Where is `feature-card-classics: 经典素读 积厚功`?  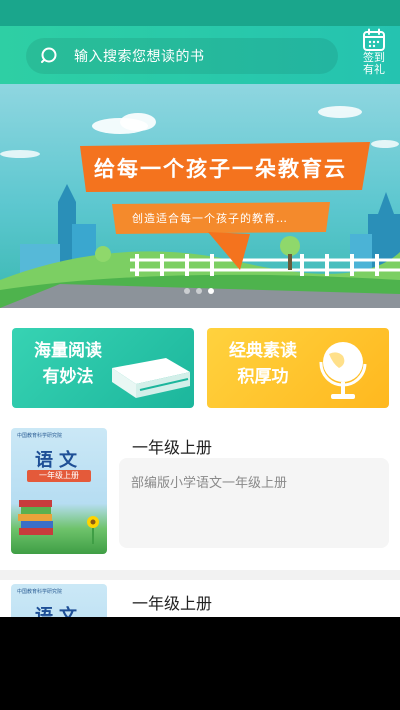 feature-card-classics: 经典素读 积厚功 is located at coordinates (298, 368).